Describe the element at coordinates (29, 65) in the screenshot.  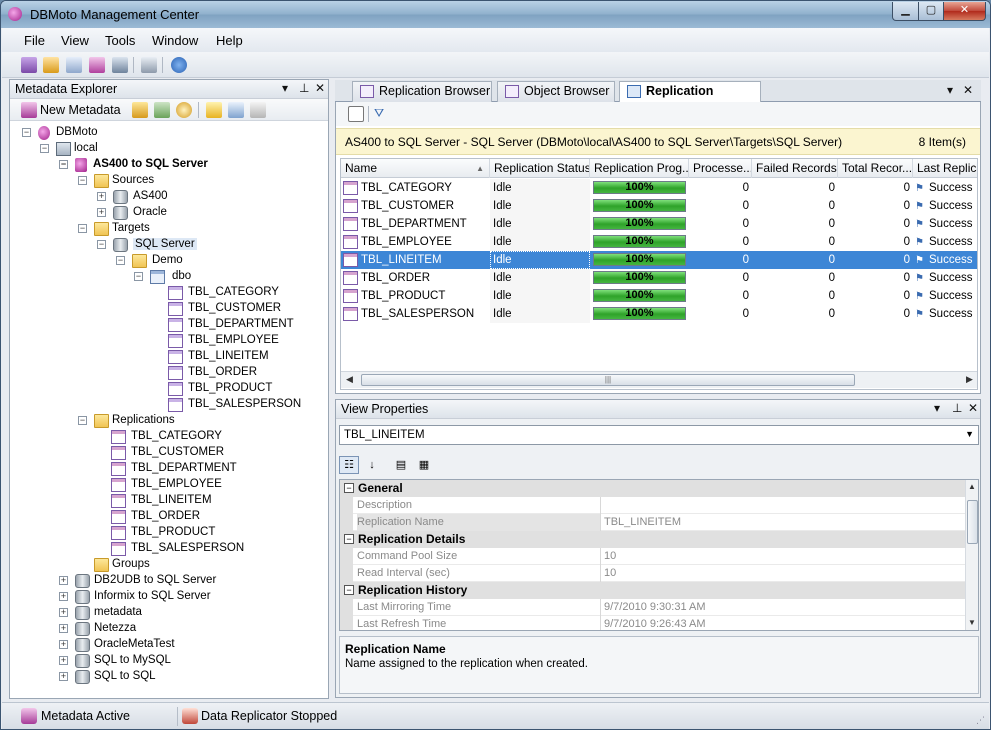
I see `connect-icon` at that location.